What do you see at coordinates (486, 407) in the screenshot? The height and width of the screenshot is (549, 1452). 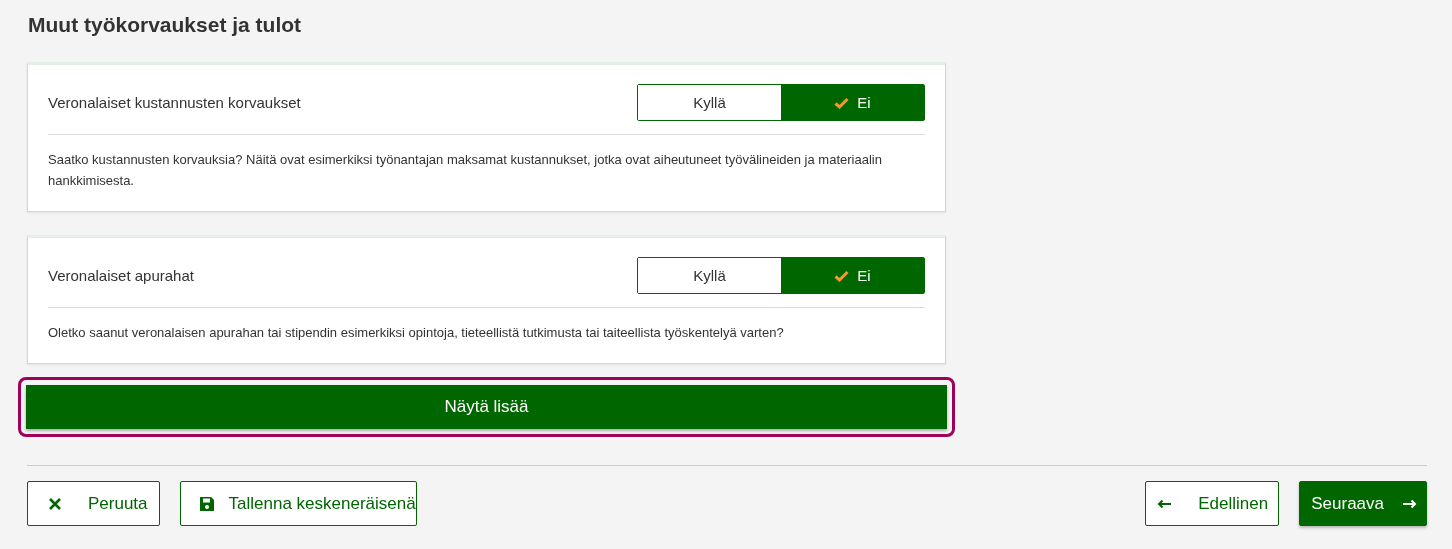 I see `show-more-button: Näytä lisää` at bounding box center [486, 407].